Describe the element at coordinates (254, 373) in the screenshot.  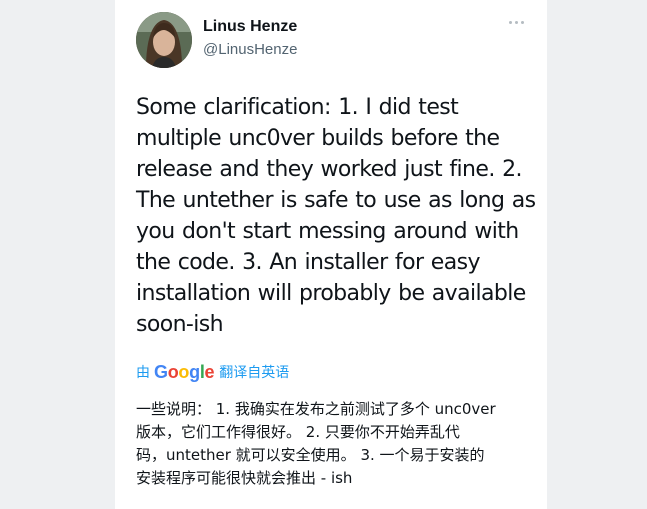
I see `translated-from-label: 翻译自英语` at that location.